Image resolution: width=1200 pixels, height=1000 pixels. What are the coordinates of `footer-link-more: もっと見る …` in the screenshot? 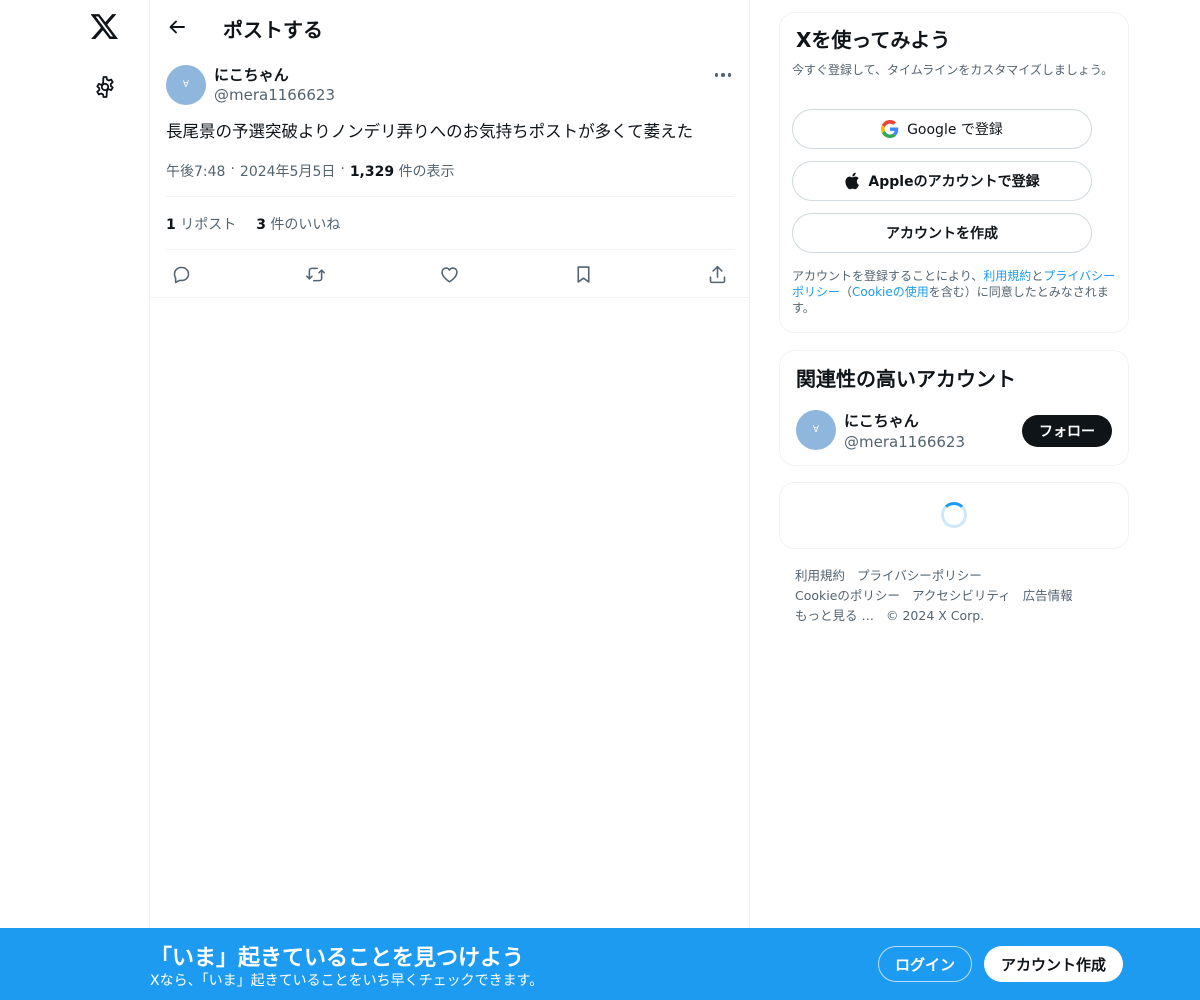 It's located at (834, 615).